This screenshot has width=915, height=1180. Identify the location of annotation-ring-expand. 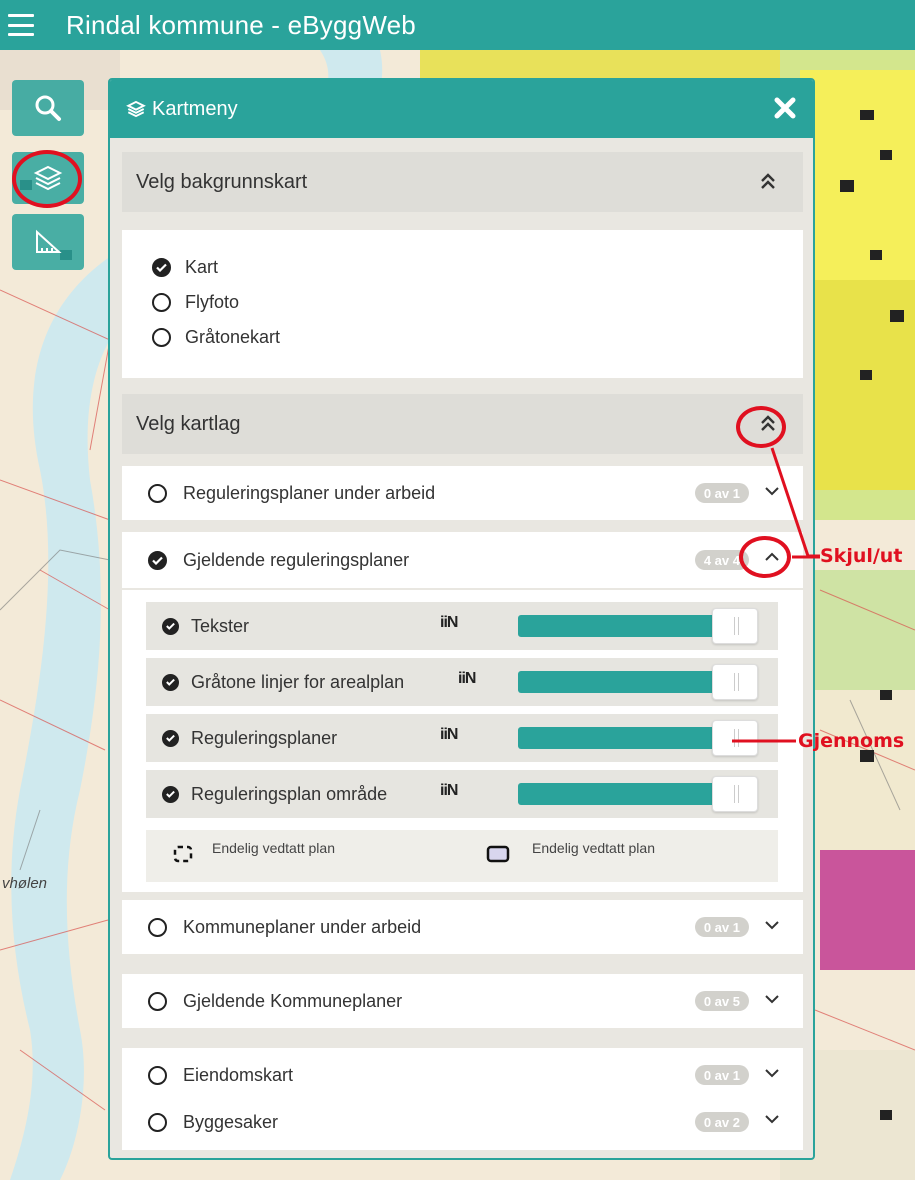
(765, 557).